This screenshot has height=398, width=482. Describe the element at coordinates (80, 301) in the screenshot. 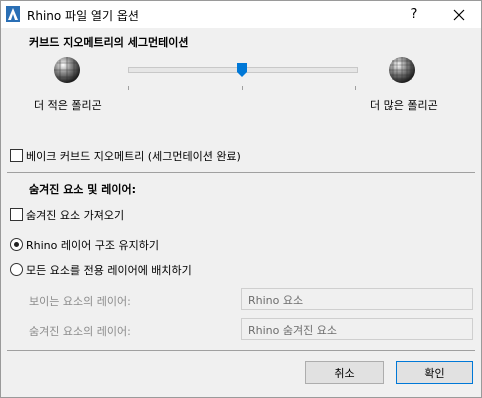

I see `visible-layer-label: 보이는 요소의 레이어:` at that location.